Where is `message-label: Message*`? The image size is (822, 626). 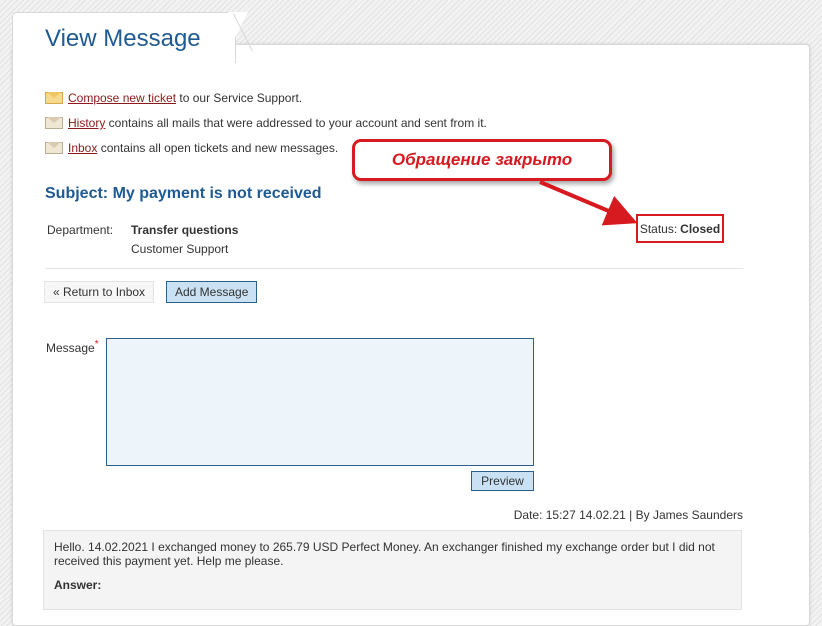 message-label: Message* is located at coordinates (72, 347).